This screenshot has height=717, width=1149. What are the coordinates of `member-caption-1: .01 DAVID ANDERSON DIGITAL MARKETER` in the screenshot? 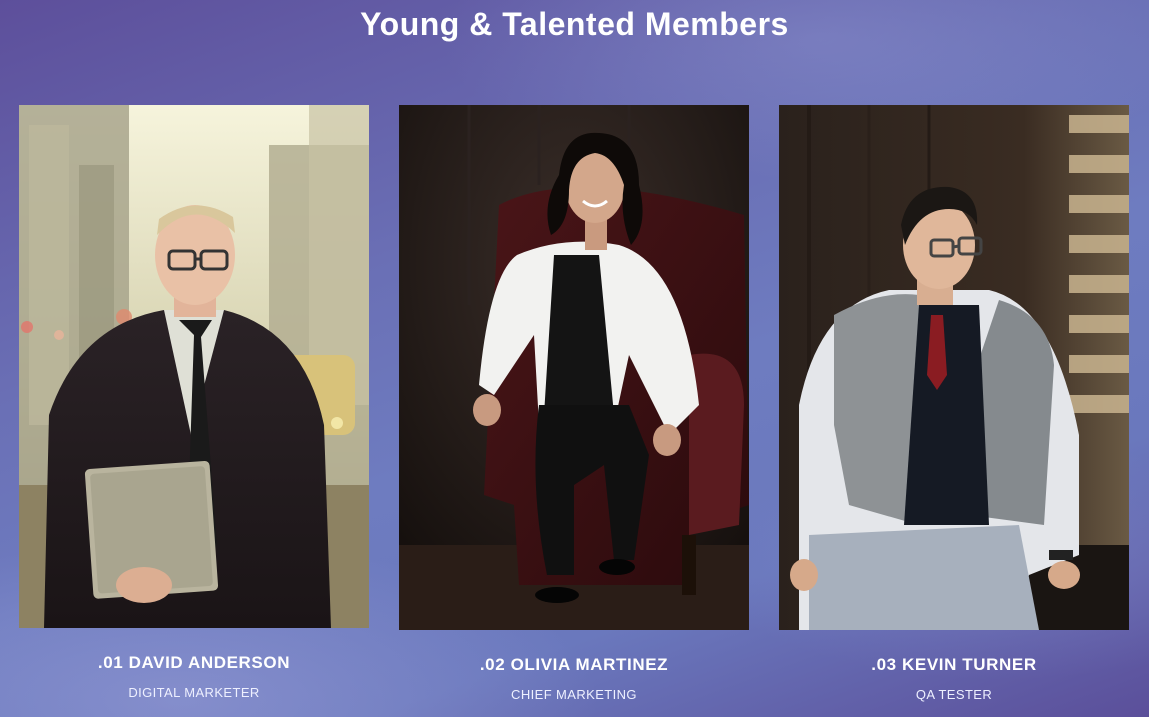 It's located at (194, 676).